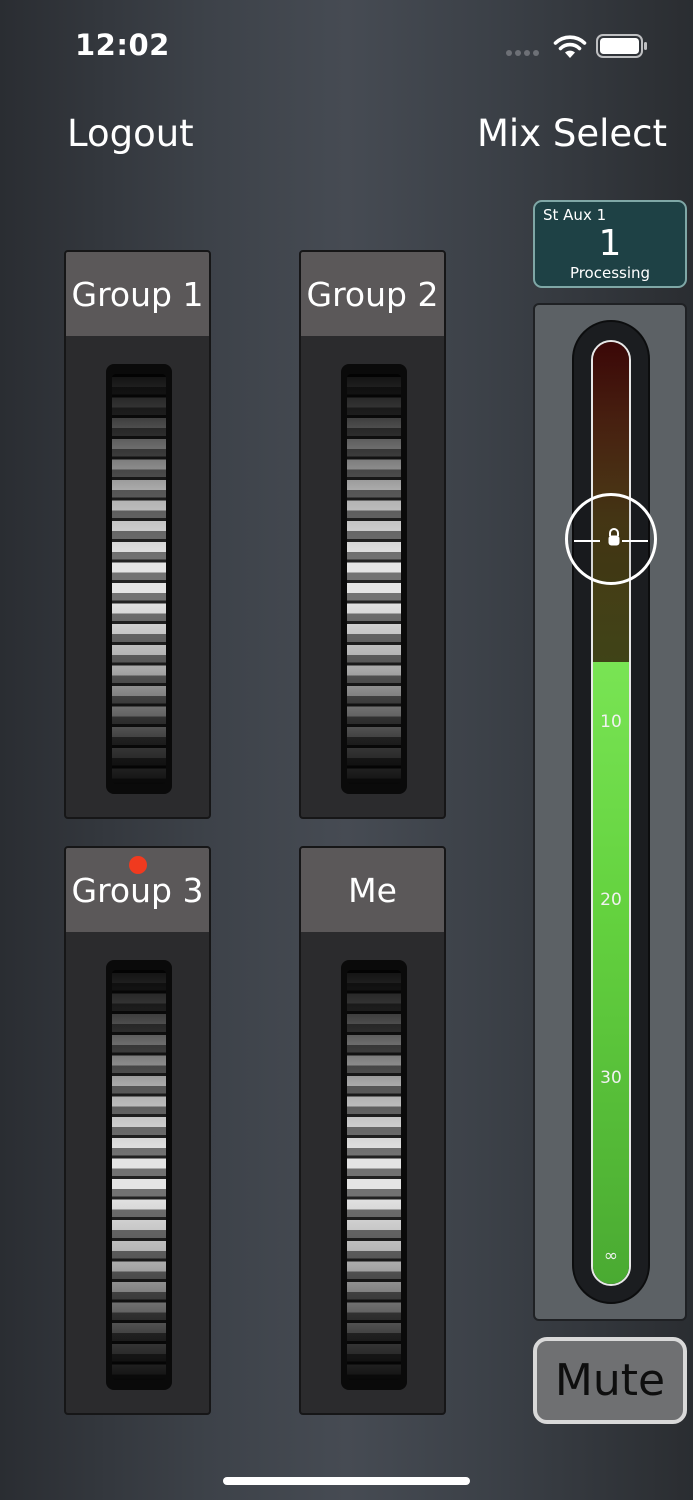 The height and width of the screenshot is (1500, 693). Describe the element at coordinates (572, 133) in the screenshot. I see `mix-select-button: Mix Select` at that location.